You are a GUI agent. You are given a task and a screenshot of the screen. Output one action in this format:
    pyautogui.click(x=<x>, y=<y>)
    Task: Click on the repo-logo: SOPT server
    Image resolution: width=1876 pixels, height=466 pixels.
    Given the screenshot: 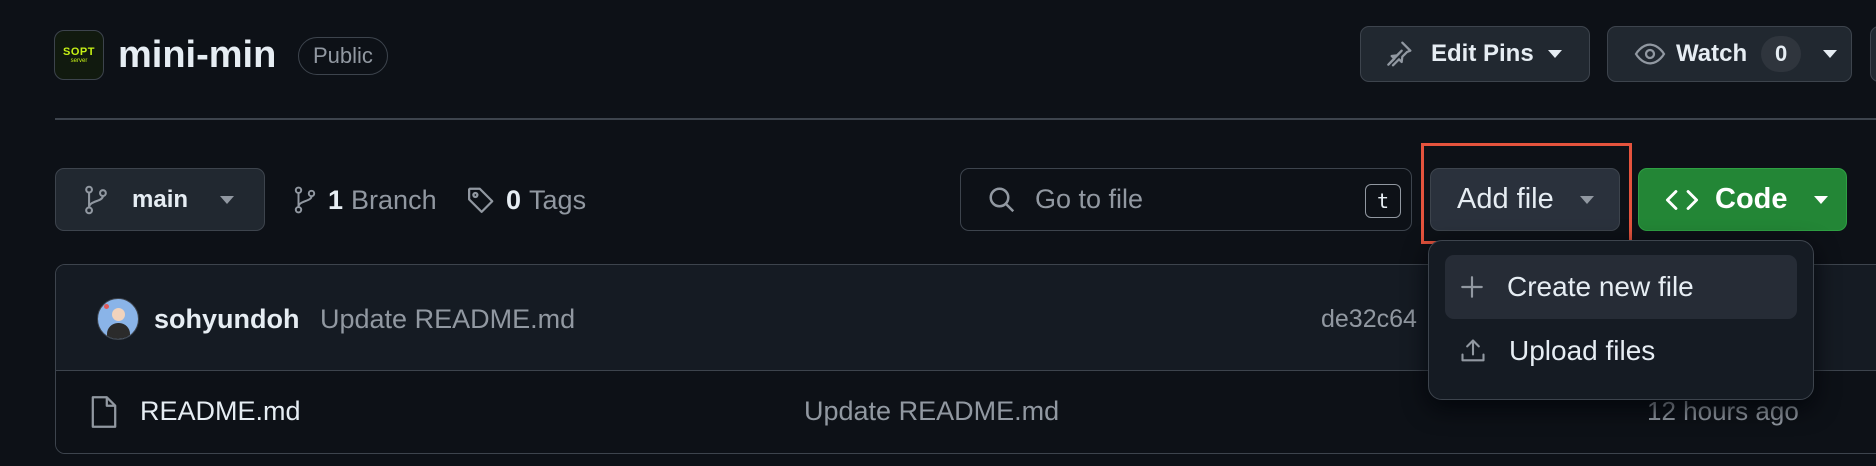 What is the action you would take?
    pyautogui.click(x=79, y=55)
    